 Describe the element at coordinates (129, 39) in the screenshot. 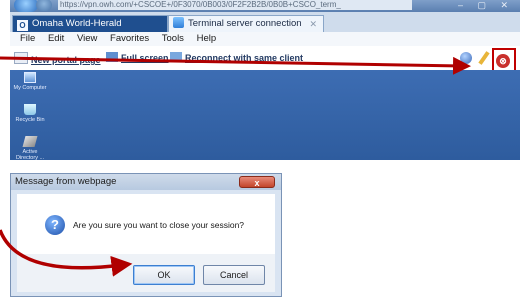

I see `menu-favorites: Favorites` at that location.